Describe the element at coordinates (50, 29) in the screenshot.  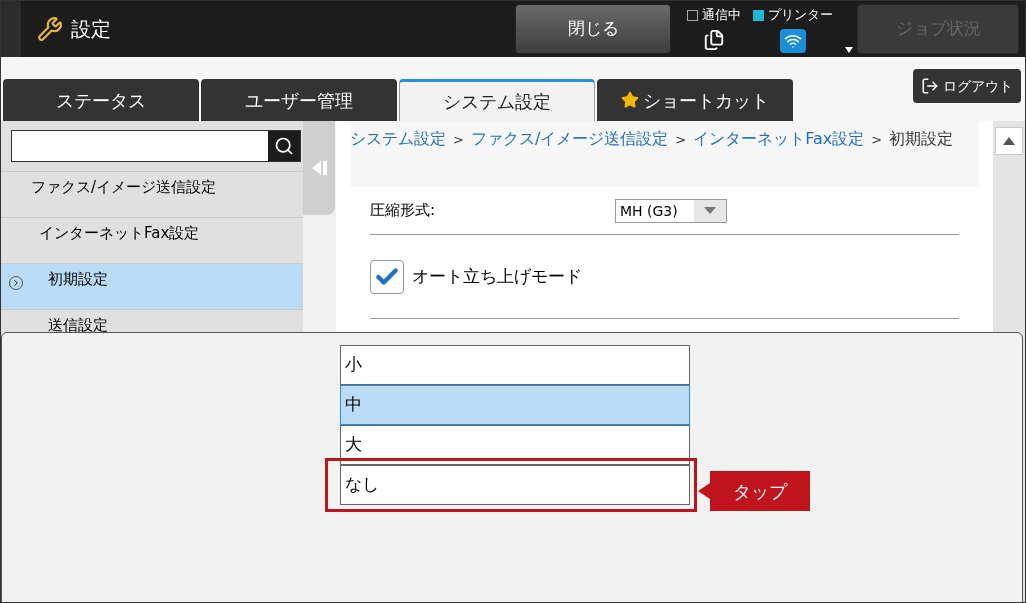
I see `wrench-icon` at that location.